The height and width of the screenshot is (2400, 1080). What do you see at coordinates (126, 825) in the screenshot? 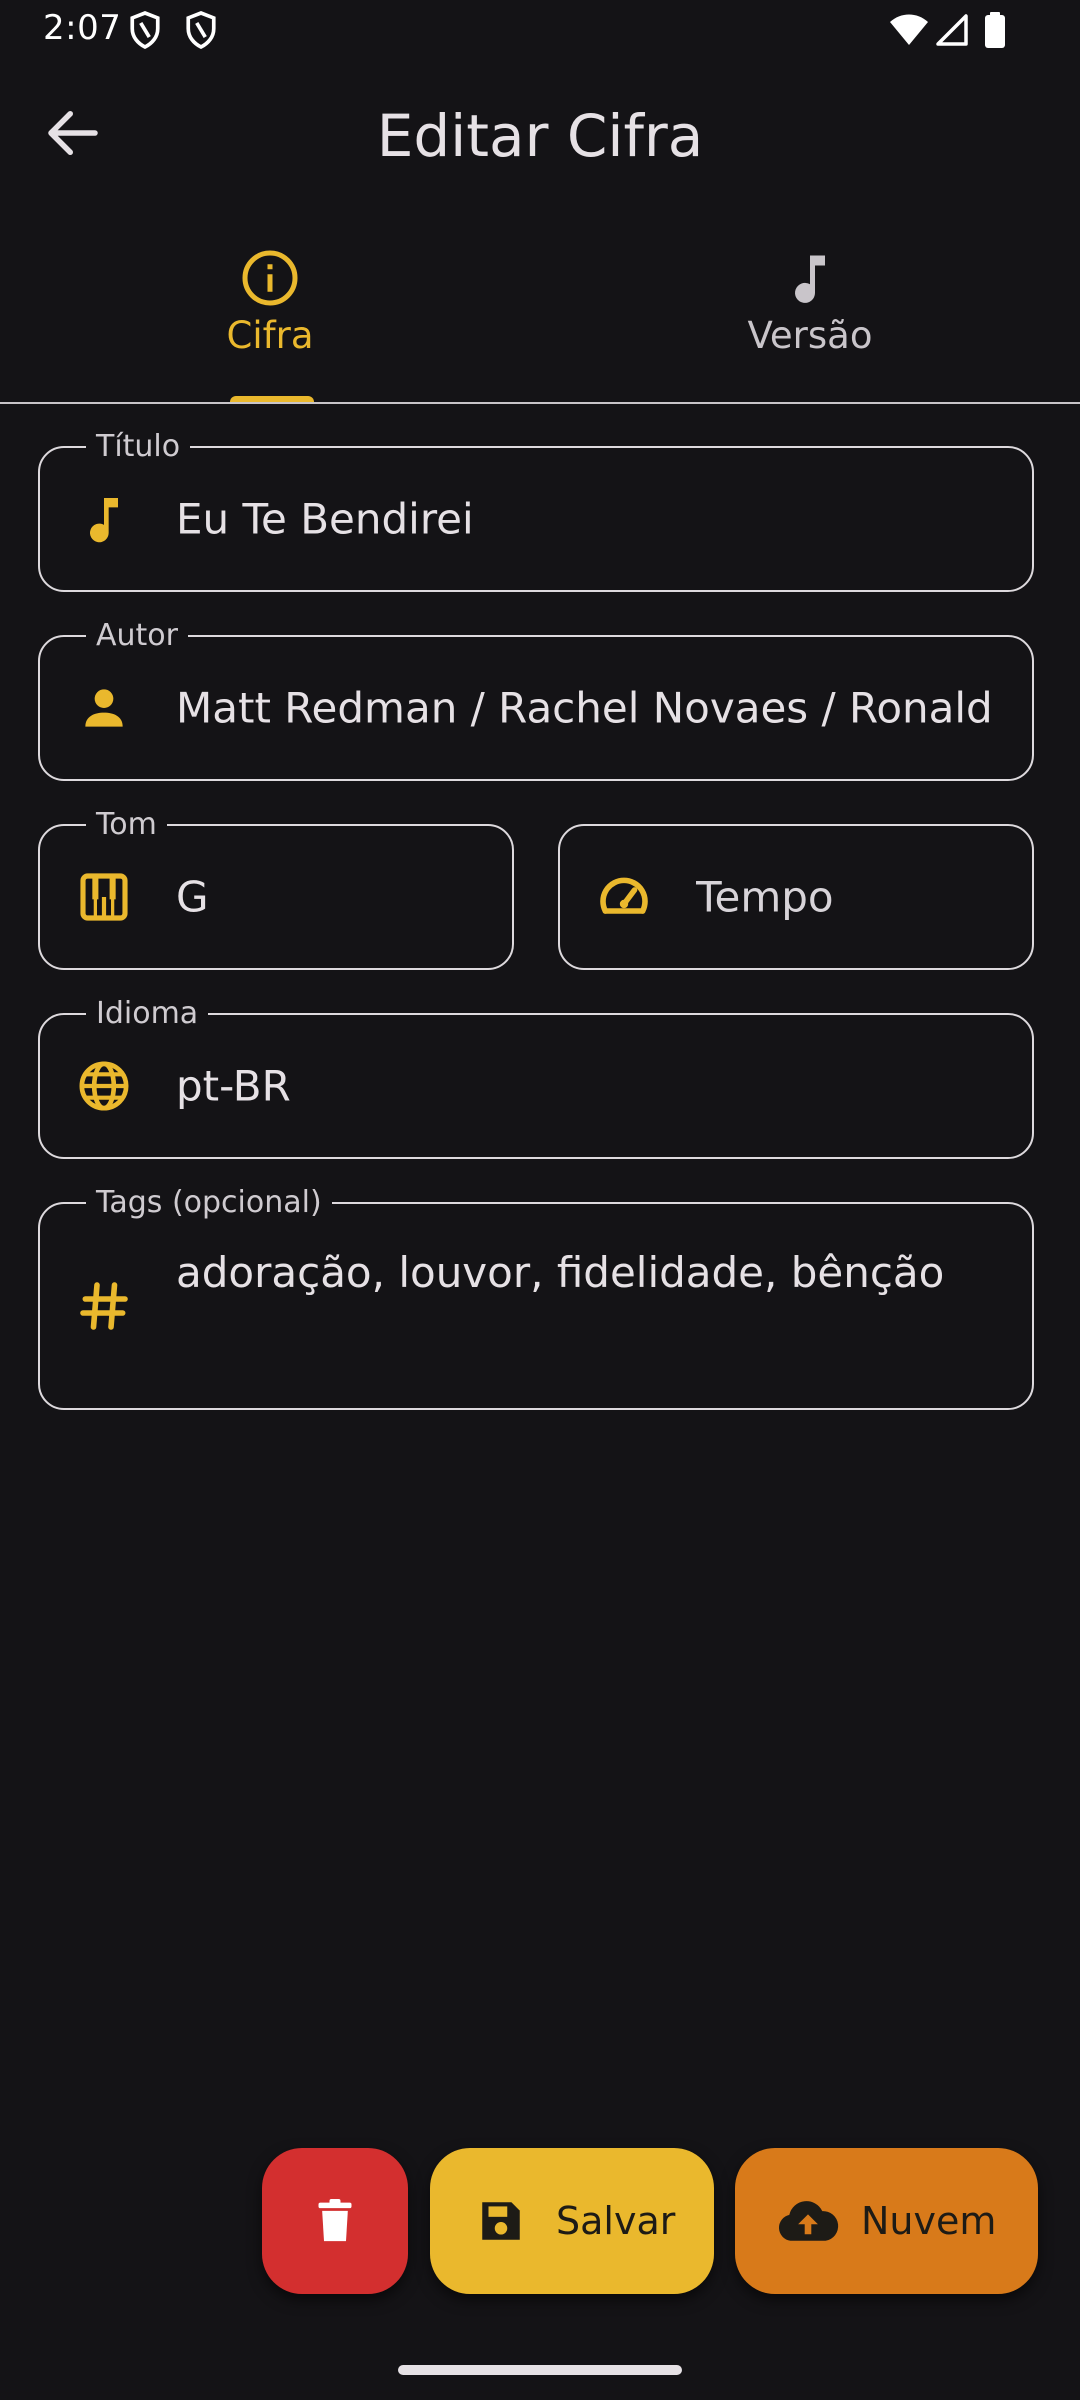
I see `tom-label: Tom` at bounding box center [126, 825].